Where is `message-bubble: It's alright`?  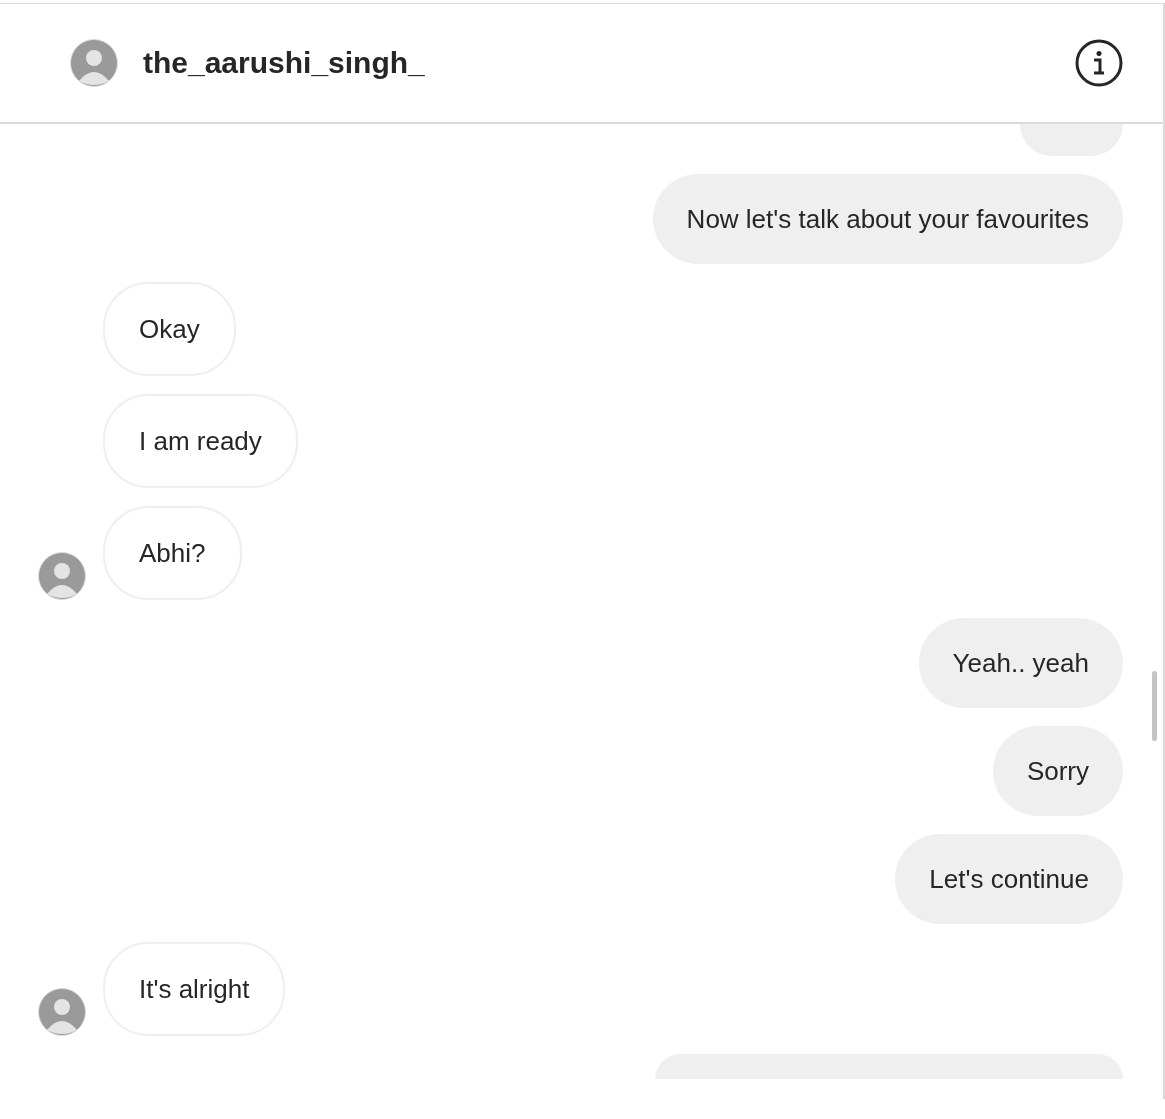 message-bubble: It's alright is located at coordinates (194, 989).